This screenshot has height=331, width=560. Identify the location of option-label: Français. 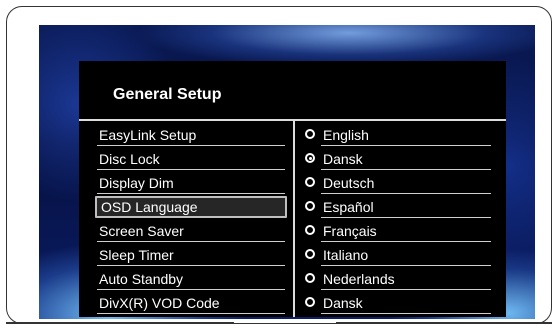
(350, 231).